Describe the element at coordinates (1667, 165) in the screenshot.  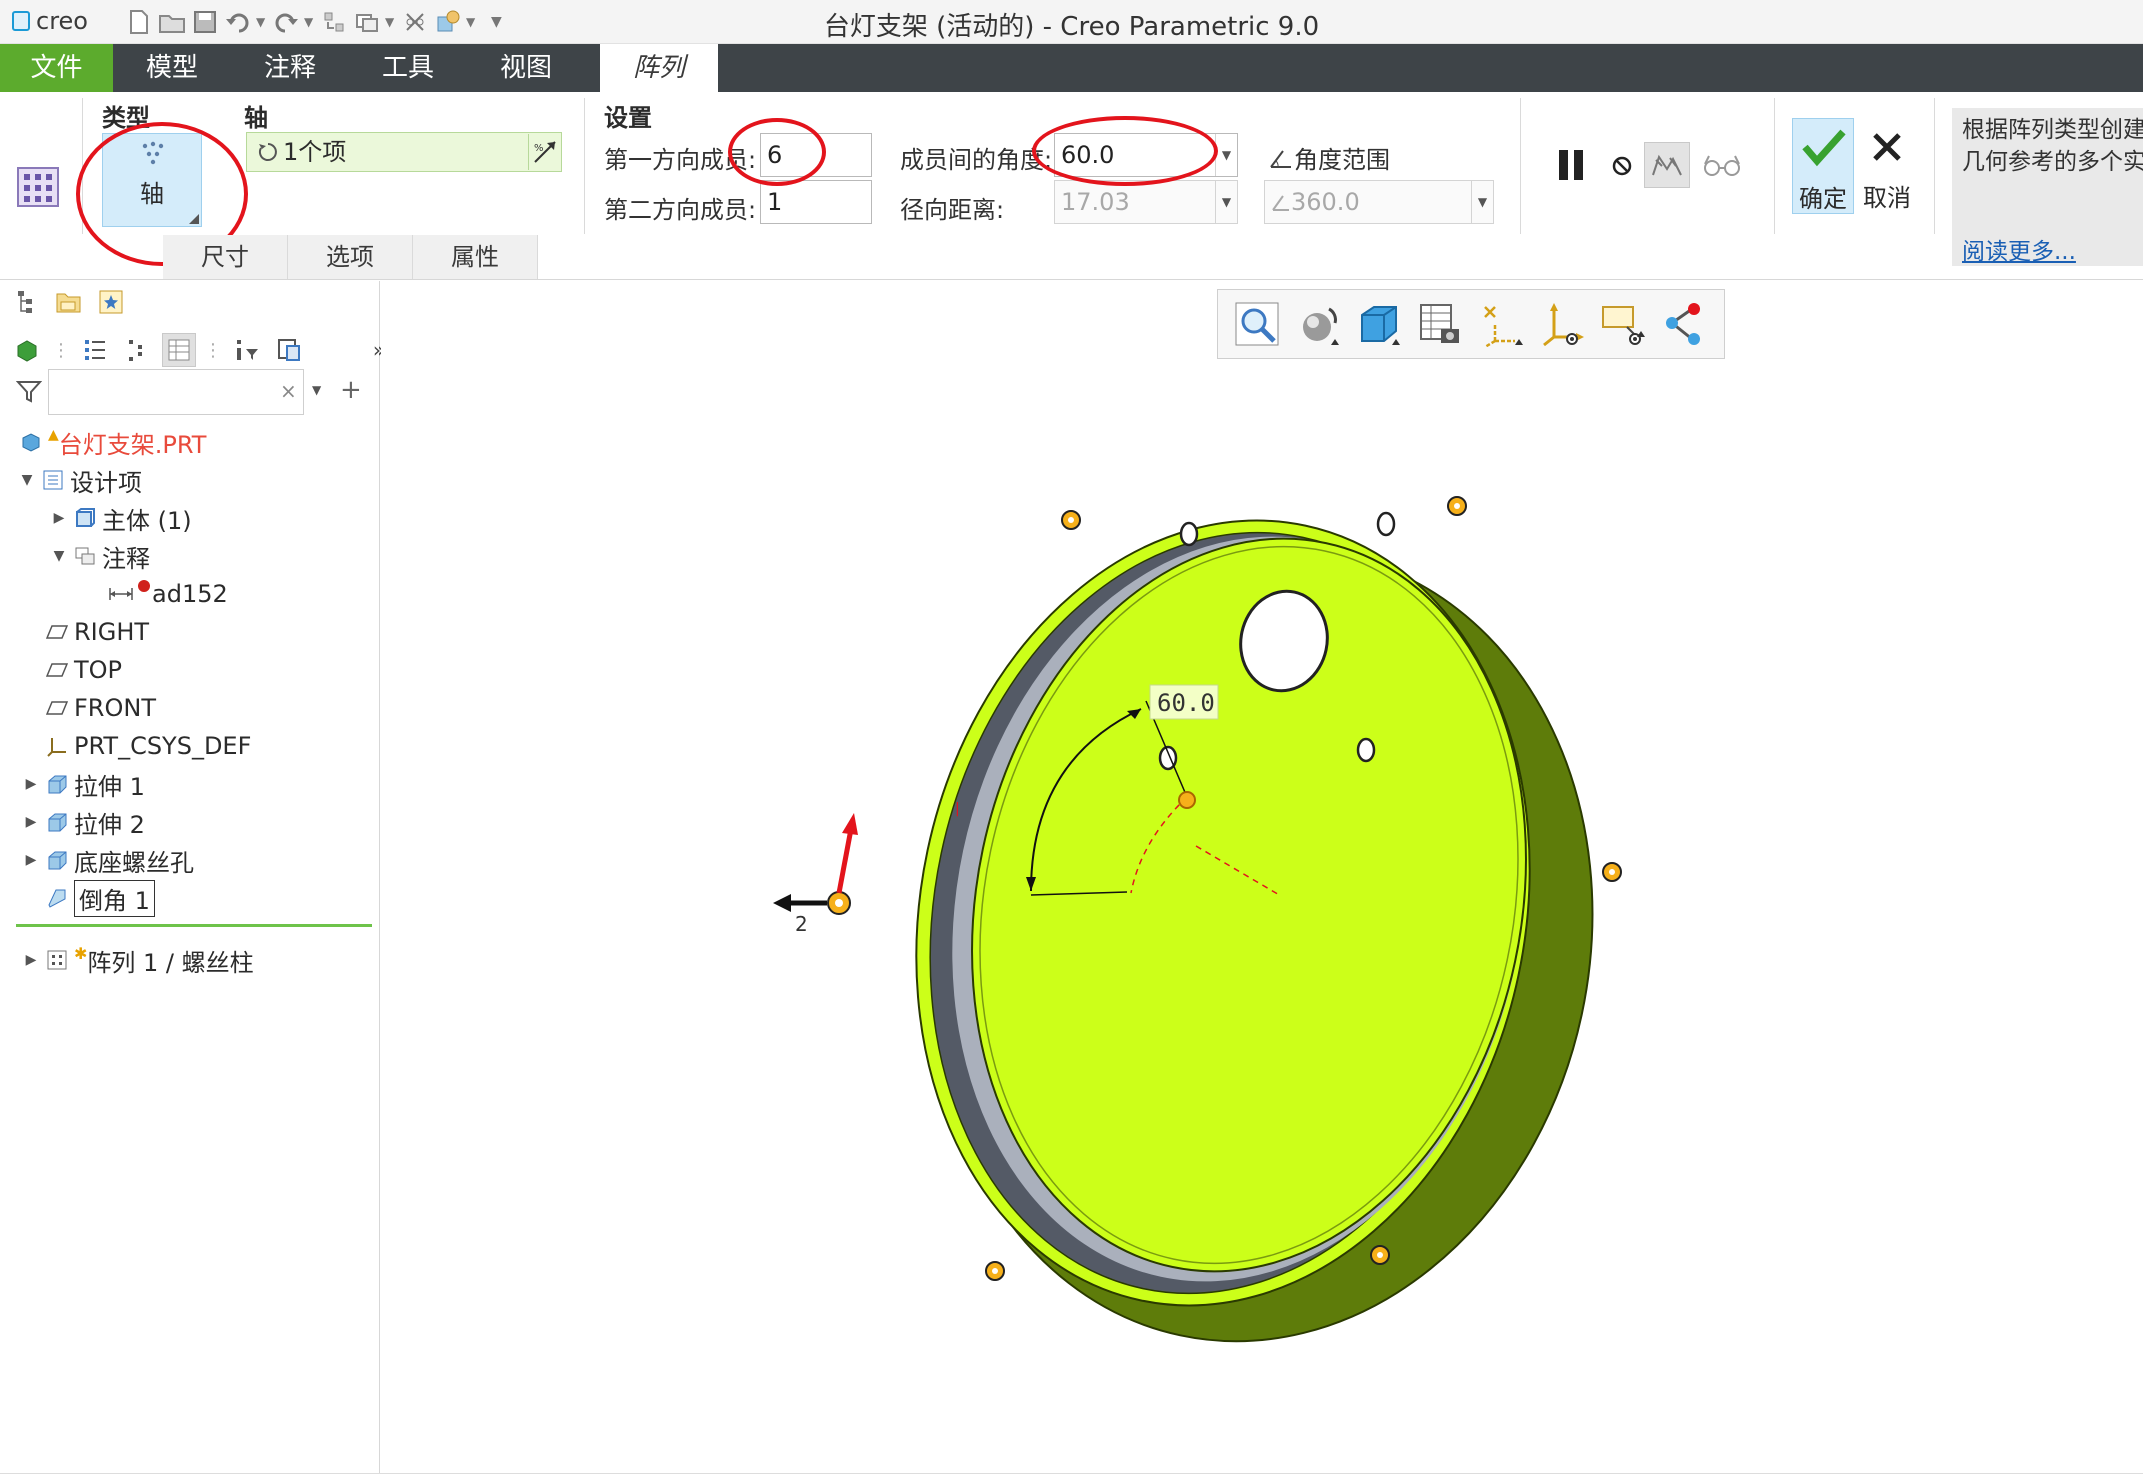
I see `preview-geometry-icon` at that location.